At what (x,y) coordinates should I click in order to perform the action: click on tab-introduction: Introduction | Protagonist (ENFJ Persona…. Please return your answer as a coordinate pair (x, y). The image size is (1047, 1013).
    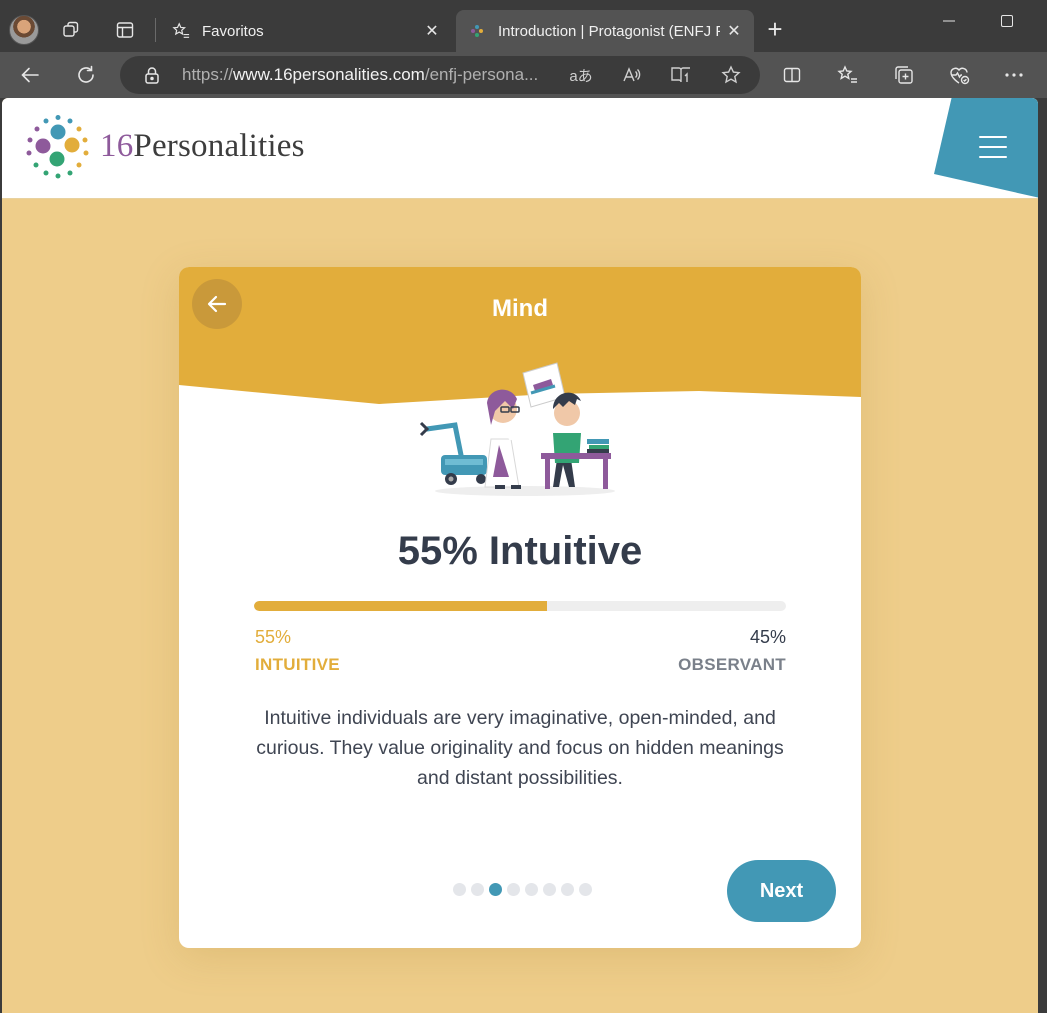
    Looking at the image, I should click on (605, 31).